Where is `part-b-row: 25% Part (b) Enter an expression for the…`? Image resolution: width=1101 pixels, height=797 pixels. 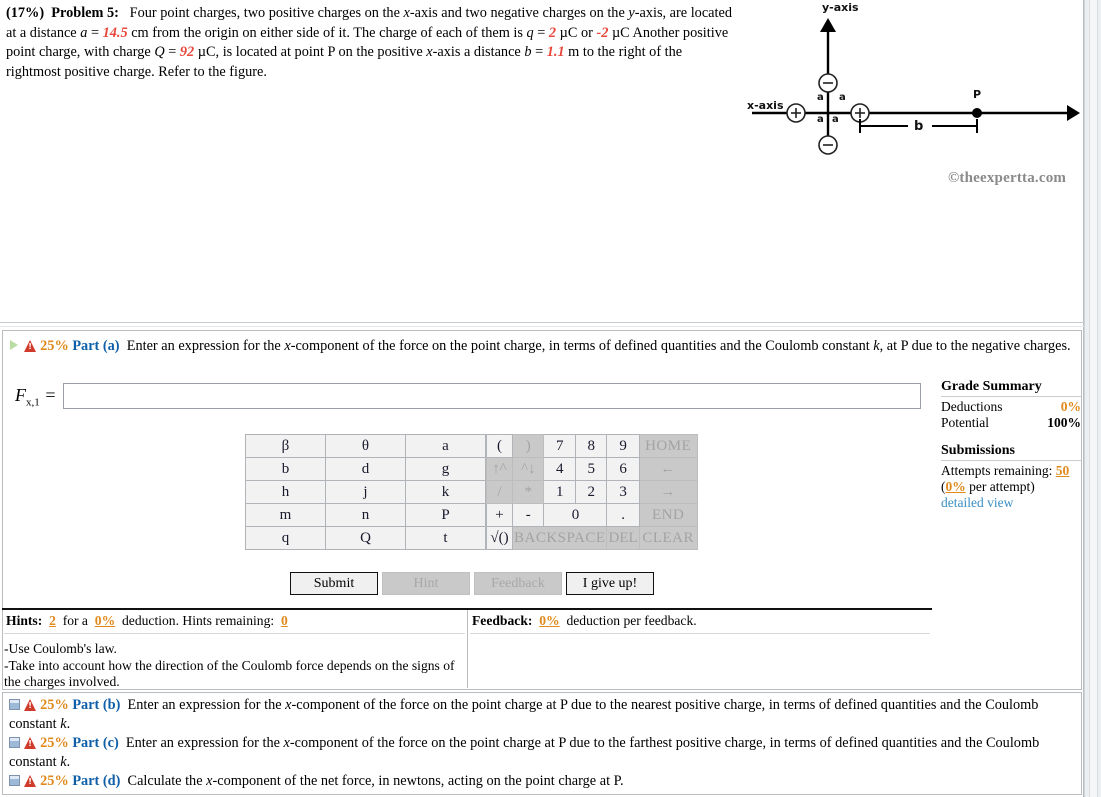
part-b-row: 25% Part (b) Enter an expression for the… is located at coordinates (542, 714).